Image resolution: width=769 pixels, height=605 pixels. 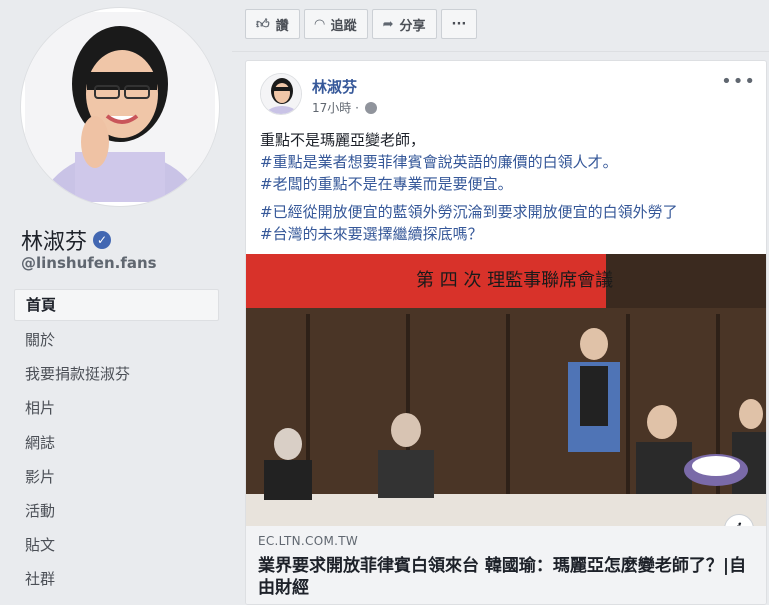 I want to click on more-dots-icon: ···, so click(x=459, y=24).